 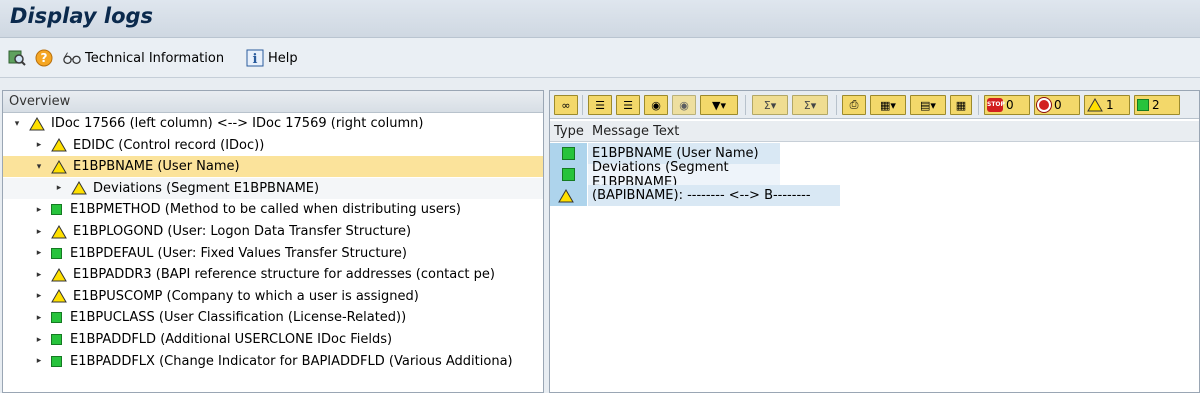 I want to click on message-row: (BAPIBNAME): -------- <--> B--------, so click(x=695, y=195).